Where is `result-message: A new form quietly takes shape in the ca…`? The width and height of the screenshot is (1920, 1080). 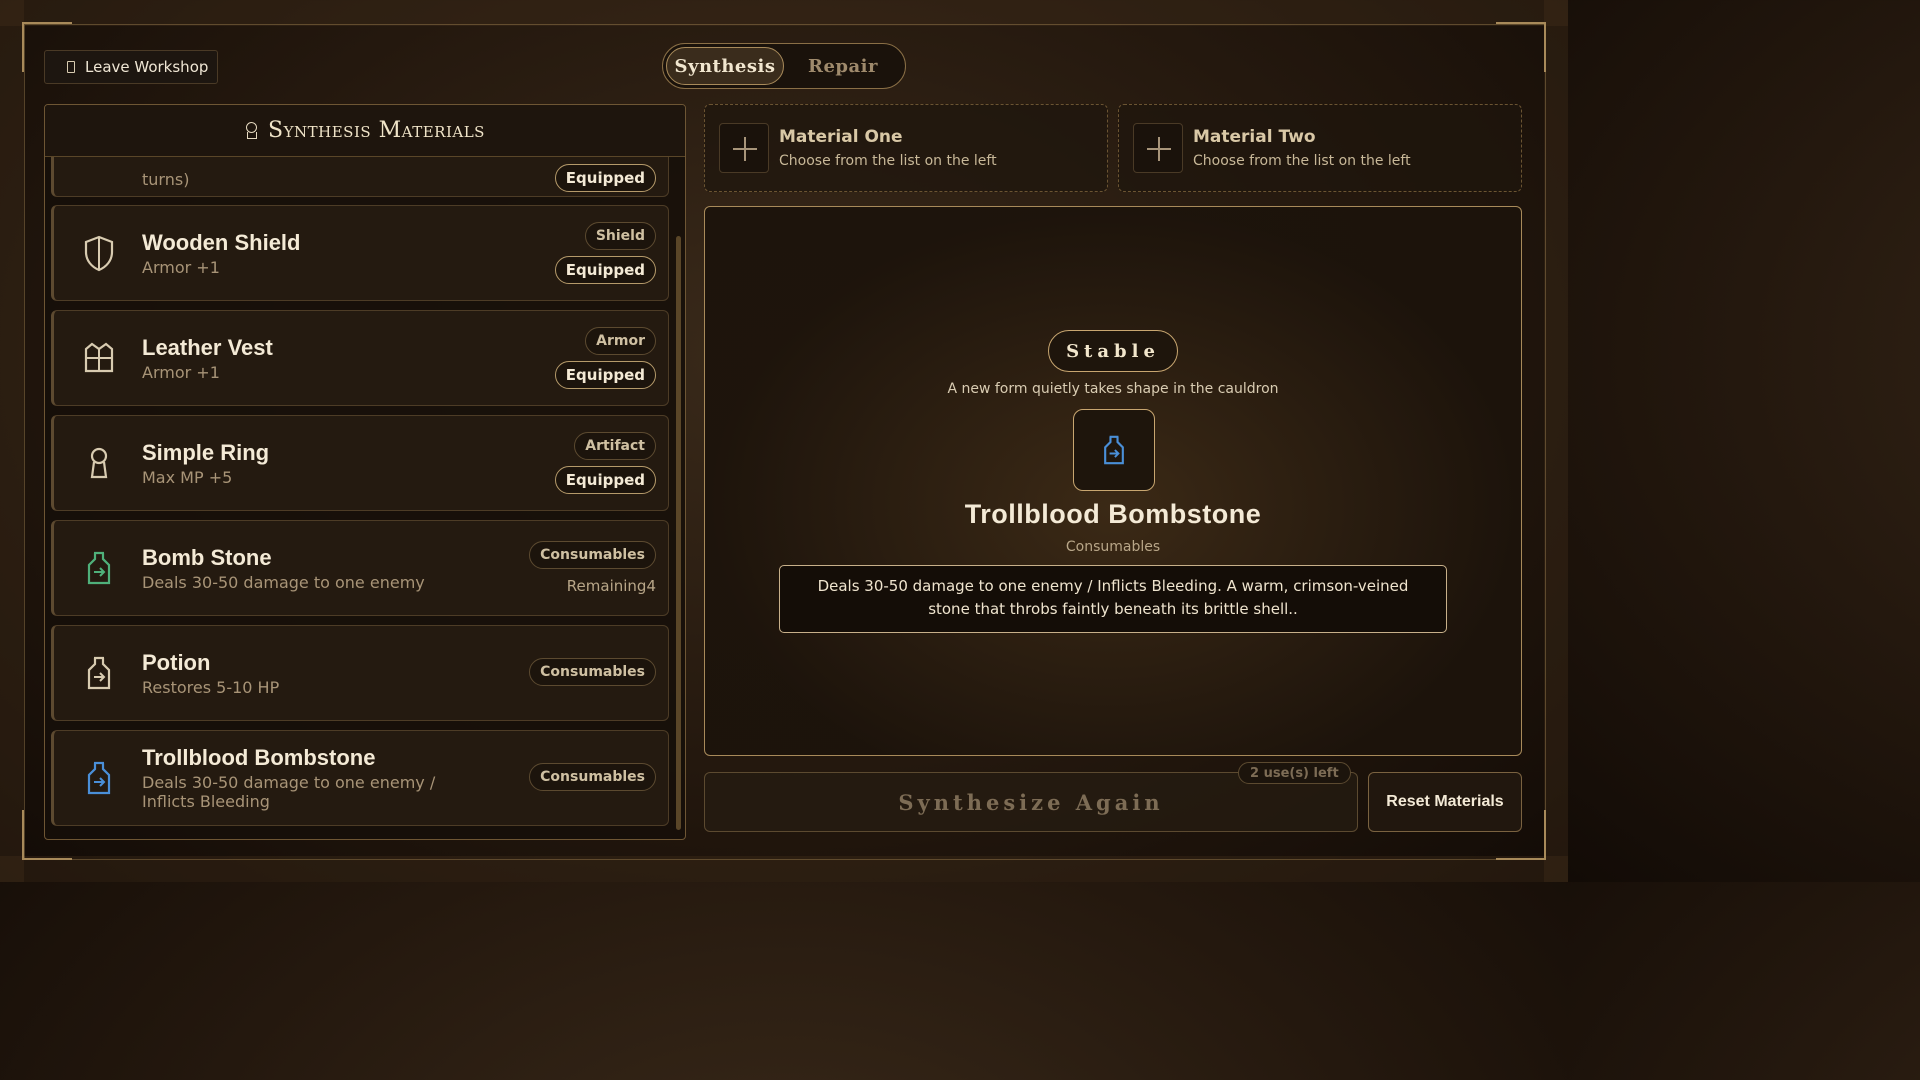
result-message: A new form quietly takes shape in the ca… is located at coordinates (1113, 389).